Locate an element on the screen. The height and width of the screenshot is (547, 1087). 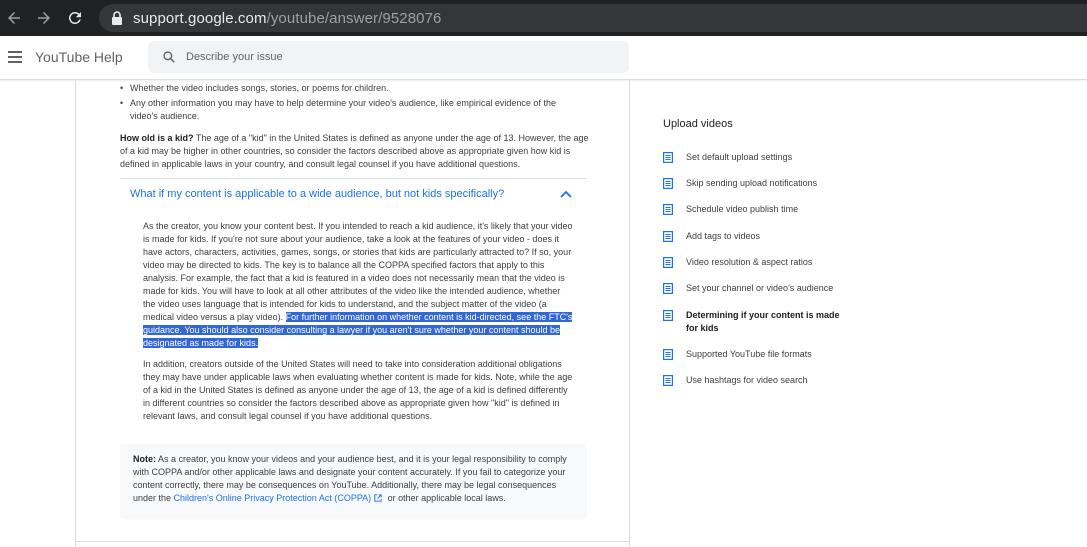
search-input is located at coordinates (386, 57).